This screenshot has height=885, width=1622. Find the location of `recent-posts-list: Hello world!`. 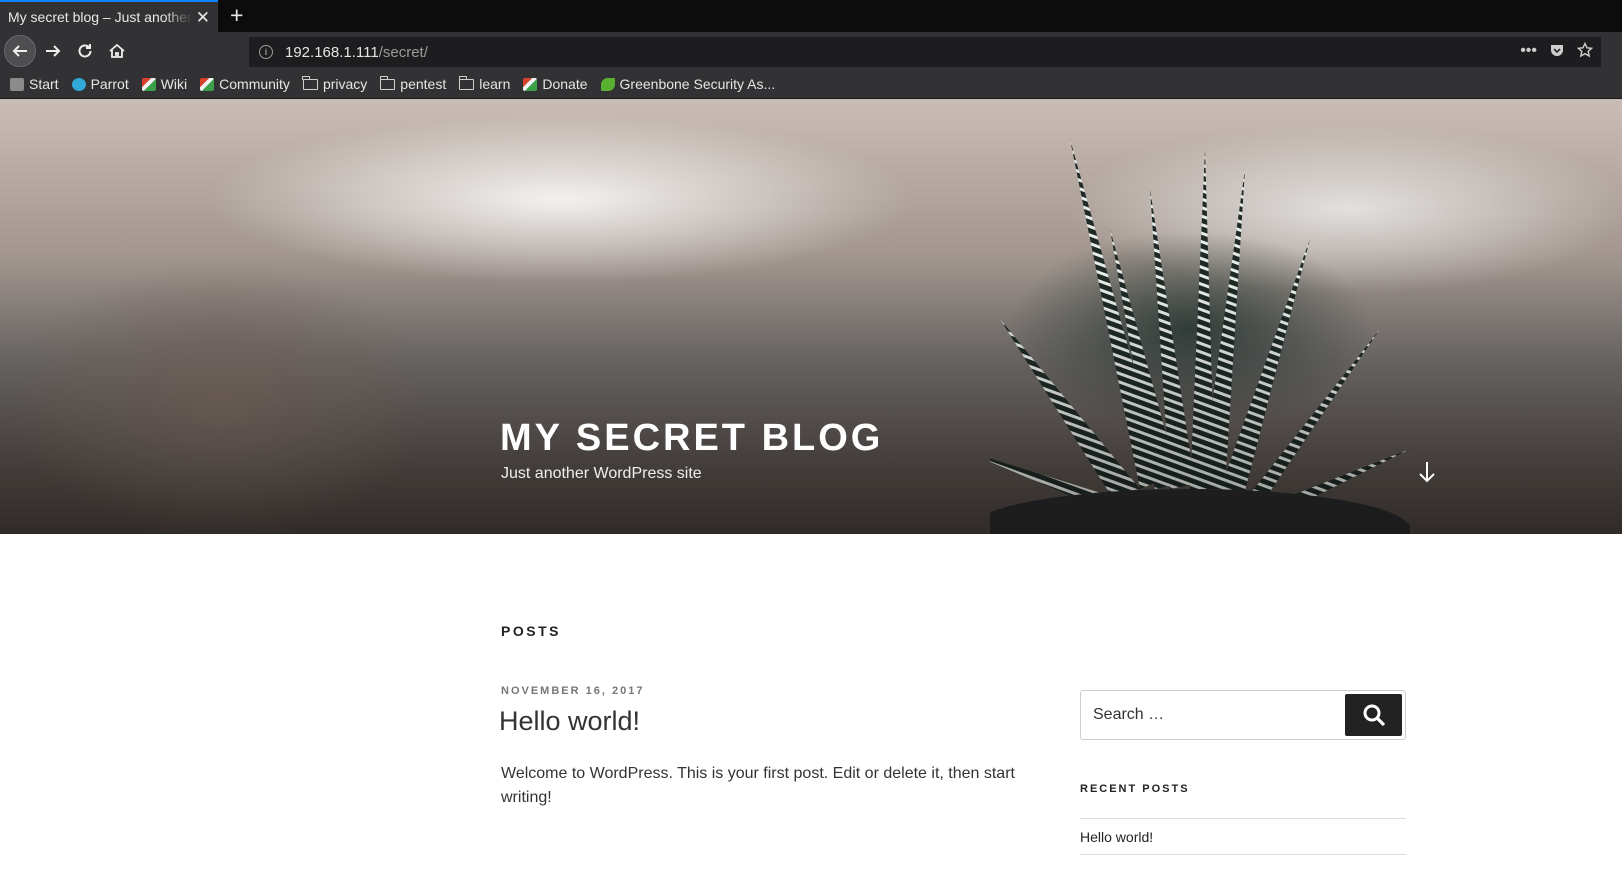

recent-posts-list: Hello world! is located at coordinates (1243, 836).